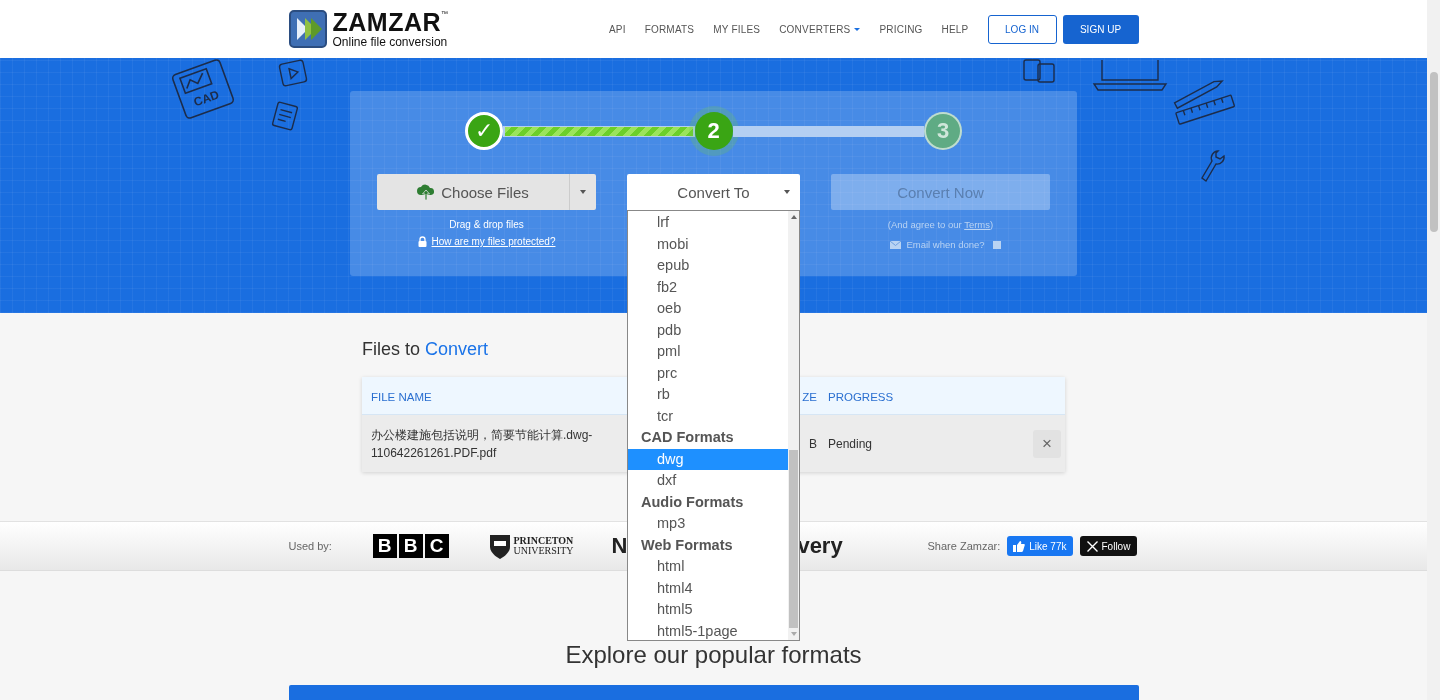 This screenshot has width=1440, height=700. Describe the element at coordinates (669, 29) in the screenshot. I see `nav-link: FORMATS` at that location.